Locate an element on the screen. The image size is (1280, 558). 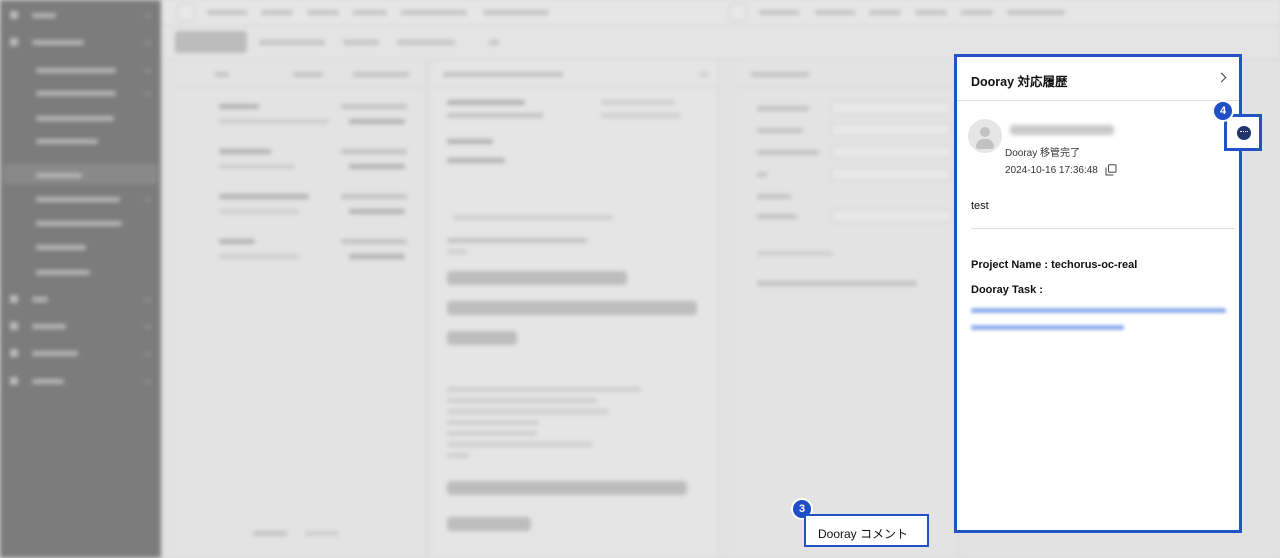
panel-header: Dooray 対応履歴 is located at coordinates (1098, 79).